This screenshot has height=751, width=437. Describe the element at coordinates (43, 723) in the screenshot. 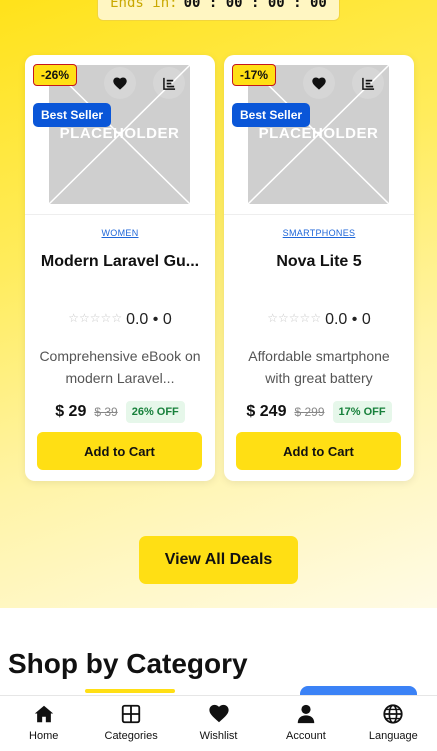

I see `nav-item-home: Home` at that location.